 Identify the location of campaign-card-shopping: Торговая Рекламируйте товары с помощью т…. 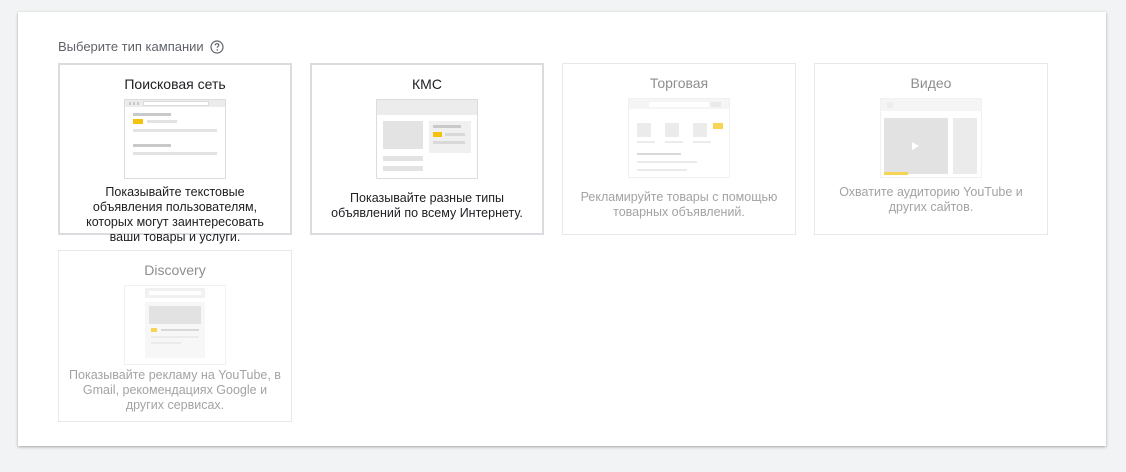
(679, 149).